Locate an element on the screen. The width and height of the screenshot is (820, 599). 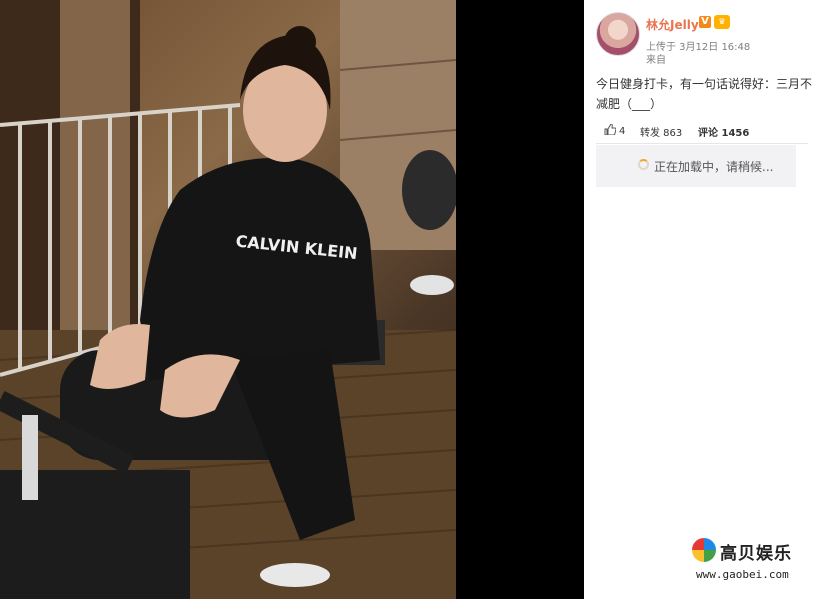
divider is located at coordinates (702, 143).